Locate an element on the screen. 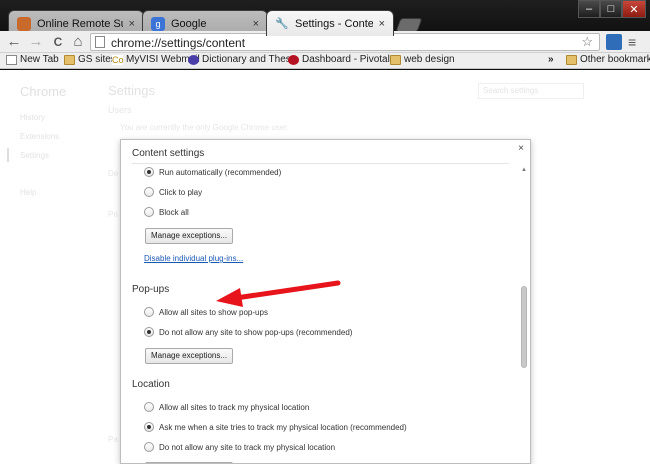  other-bookmarks: Other bookmarks is located at coordinates (608, 59).